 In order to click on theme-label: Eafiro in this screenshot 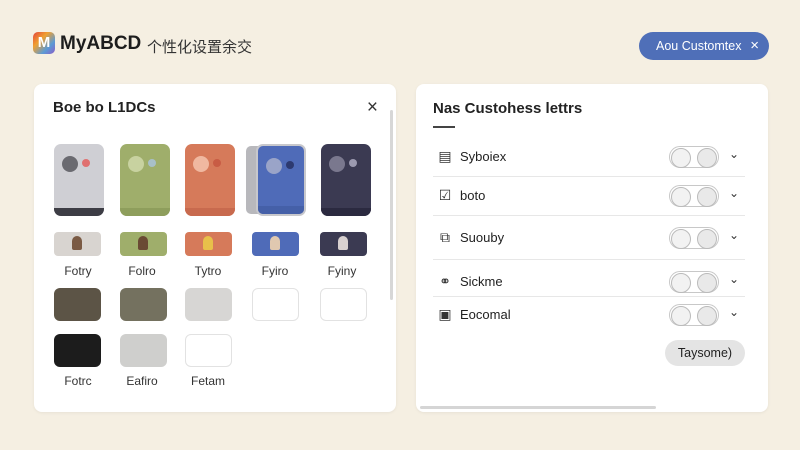, I will do `click(142, 381)`.